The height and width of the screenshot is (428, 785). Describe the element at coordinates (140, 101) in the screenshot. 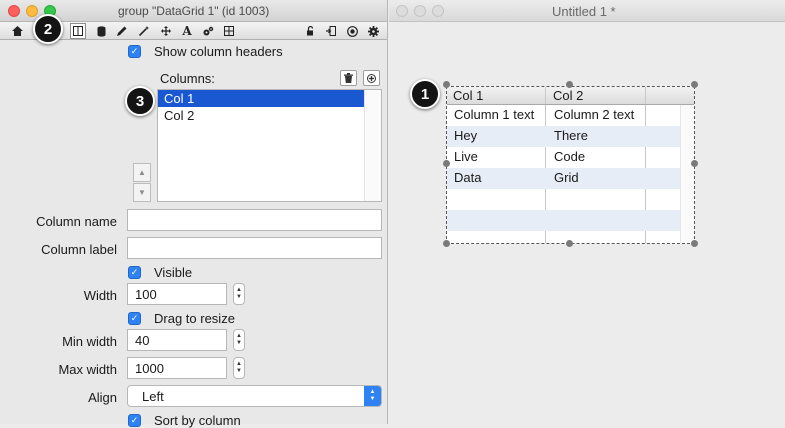

I see `callout-badge-3: 3` at that location.